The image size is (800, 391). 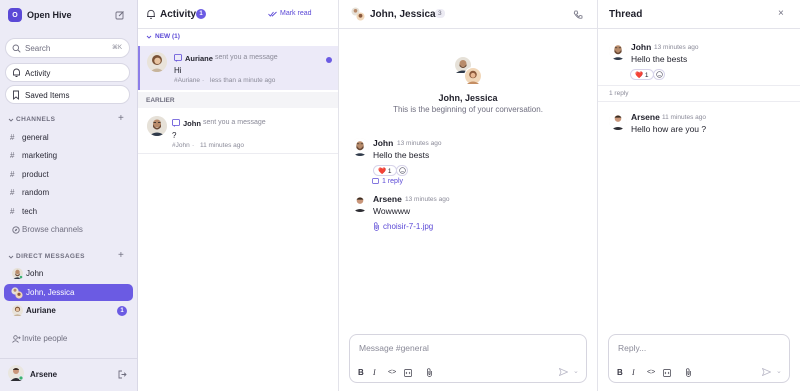 I want to click on message-text: Hello the bests, so click(x=401, y=155).